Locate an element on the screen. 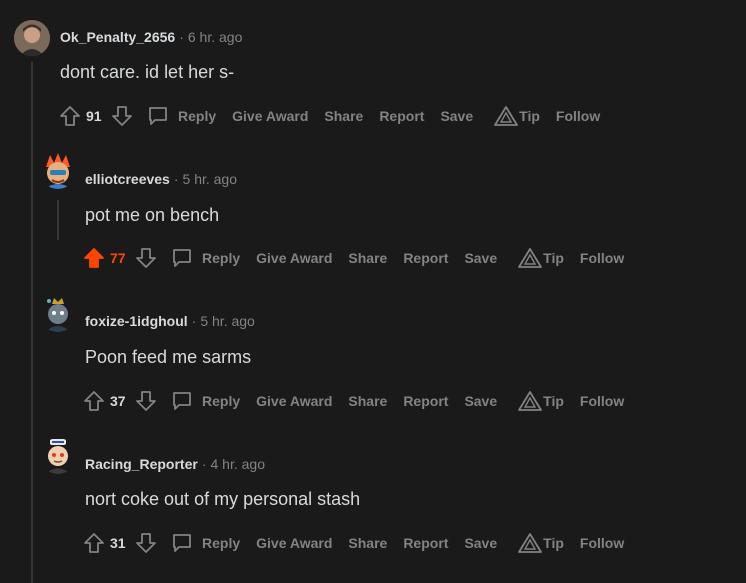 The height and width of the screenshot is (583, 746). timestamp: 4 hr. ago is located at coordinates (237, 464).